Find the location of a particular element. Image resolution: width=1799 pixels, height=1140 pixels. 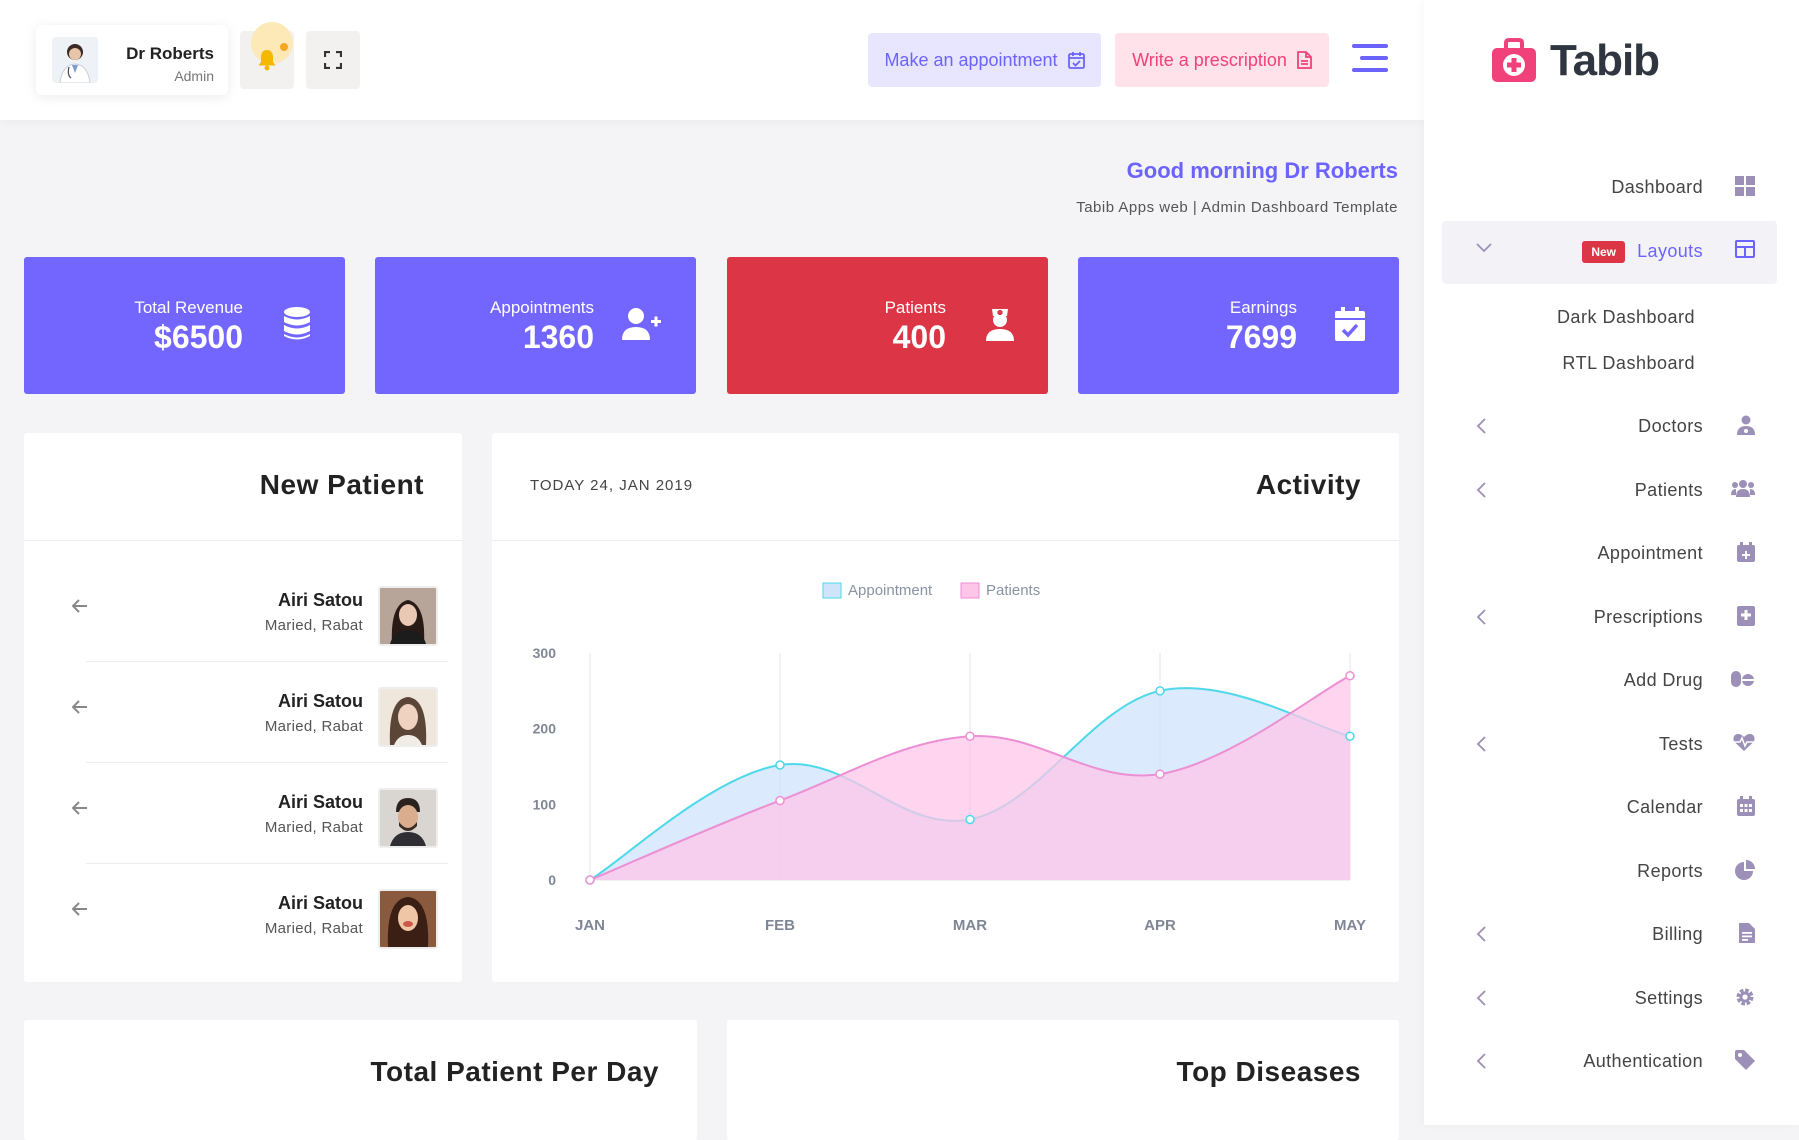

sidebar-item-appointment: Appointment is located at coordinates (1609, 554).